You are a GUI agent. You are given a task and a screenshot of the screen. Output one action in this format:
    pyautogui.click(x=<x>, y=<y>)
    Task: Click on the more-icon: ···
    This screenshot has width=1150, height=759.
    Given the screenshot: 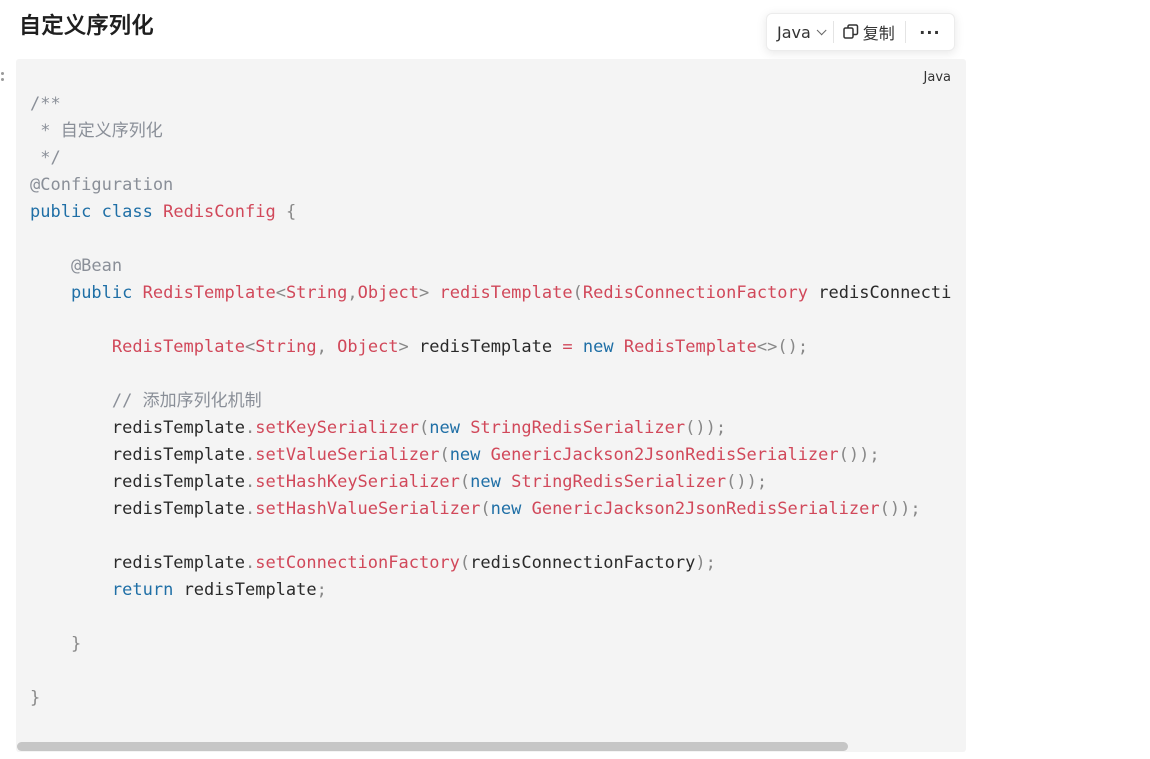 What is the action you would take?
    pyautogui.click(x=930, y=32)
    